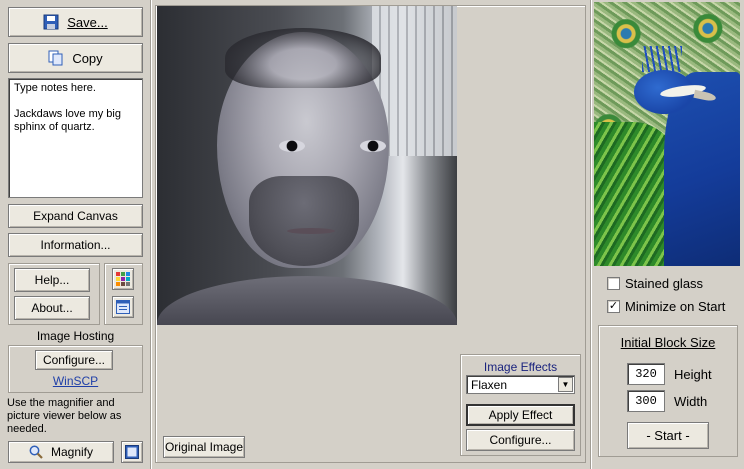 Image resolution: width=744 pixels, height=469 pixels. What do you see at coordinates (691, 401) in the screenshot?
I see `width-label: Width` at bounding box center [691, 401].